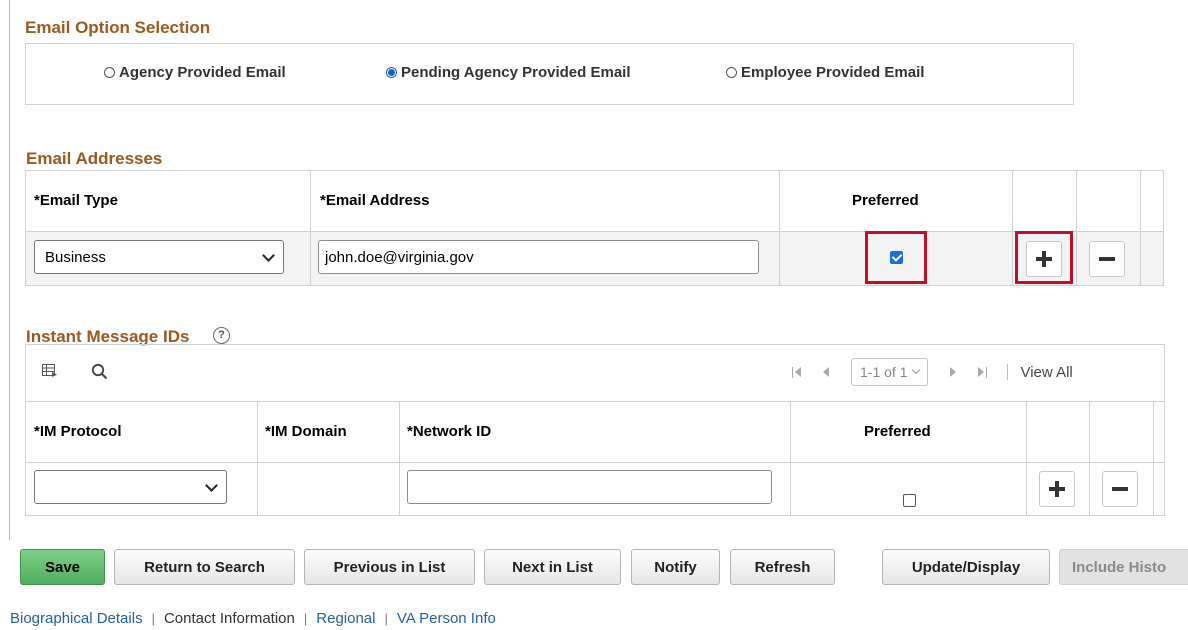  What do you see at coordinates (399, 257) in the screenshot?
I see `email-address-value: john.doe@virginia.gov` at bounding box center [399, 257].